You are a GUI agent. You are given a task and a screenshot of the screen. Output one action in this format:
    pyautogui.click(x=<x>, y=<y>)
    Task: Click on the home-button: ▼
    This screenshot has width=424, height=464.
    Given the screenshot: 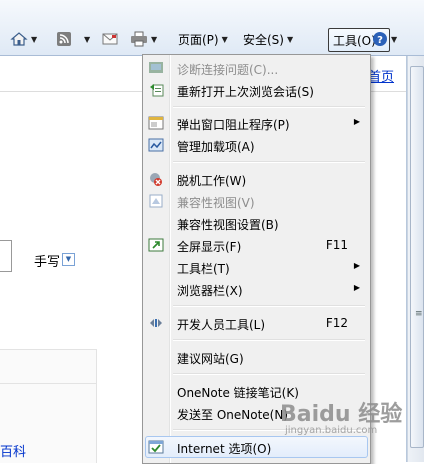 What is the action you would take?
    pyautogui.click(x=23, y=39)
    